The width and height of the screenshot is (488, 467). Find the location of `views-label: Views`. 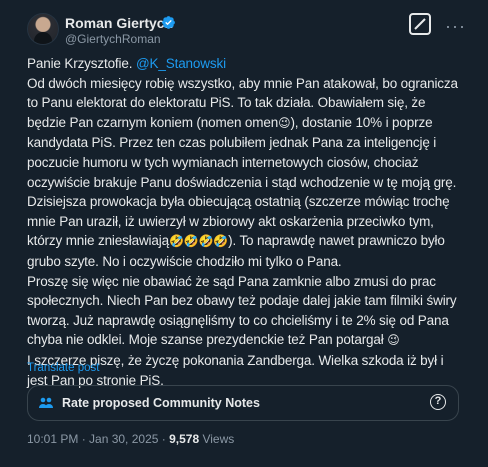

views-label: Views is located at coordinates (217, 439).